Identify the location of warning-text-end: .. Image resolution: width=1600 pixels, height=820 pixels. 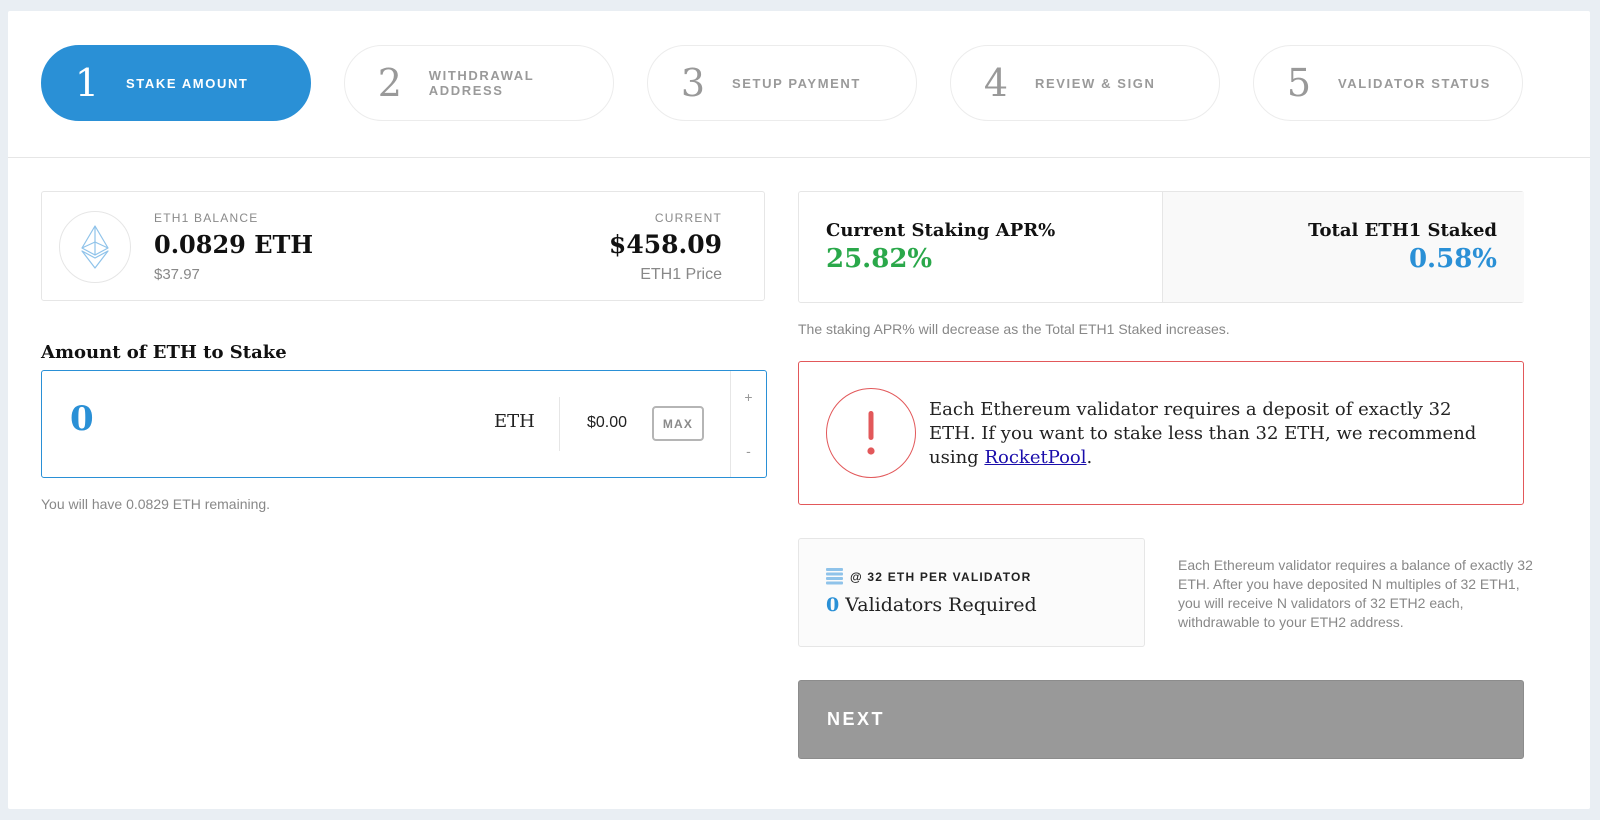
(1089, 457).